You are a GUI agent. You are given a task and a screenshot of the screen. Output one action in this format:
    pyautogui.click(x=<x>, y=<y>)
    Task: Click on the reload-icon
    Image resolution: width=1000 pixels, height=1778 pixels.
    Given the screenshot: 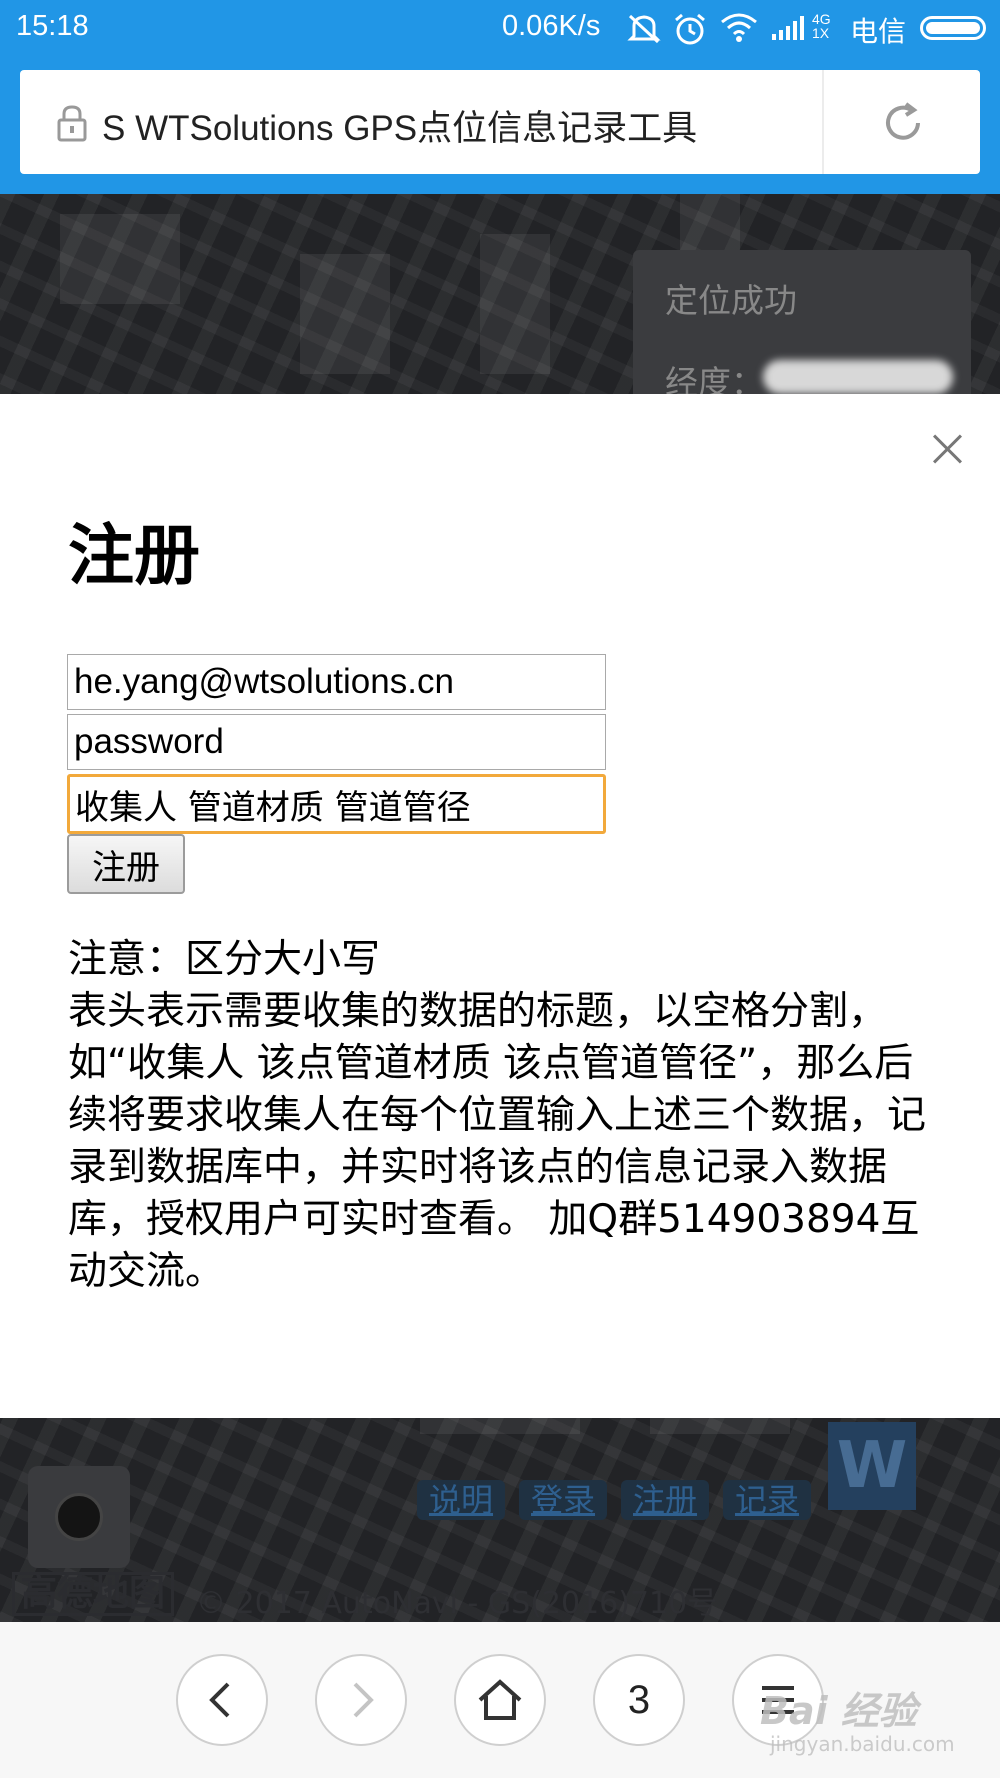 What is the action you would take?
    pyautogui.click(x=903, y=123)
    